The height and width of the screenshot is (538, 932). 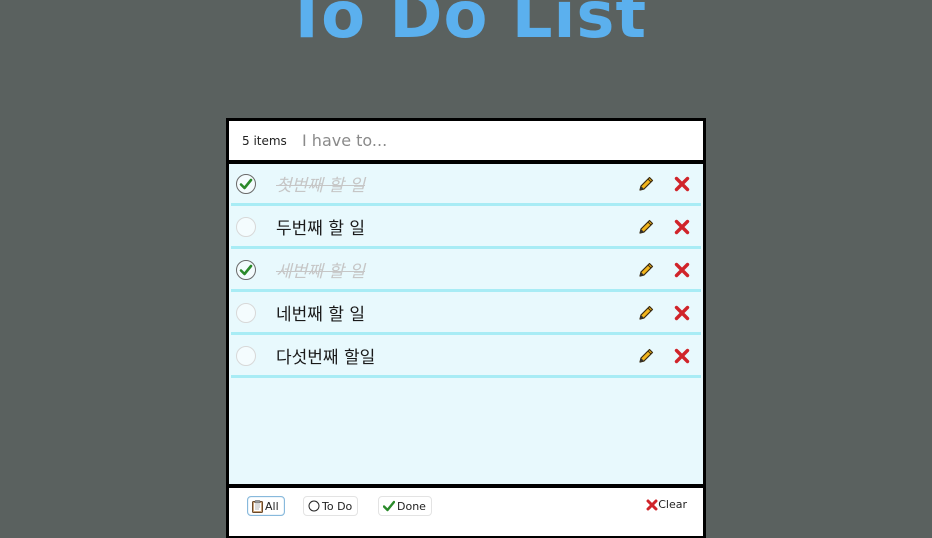 I want to click on todo-item: 첫번째 할 일, so click(x=466, y=184).